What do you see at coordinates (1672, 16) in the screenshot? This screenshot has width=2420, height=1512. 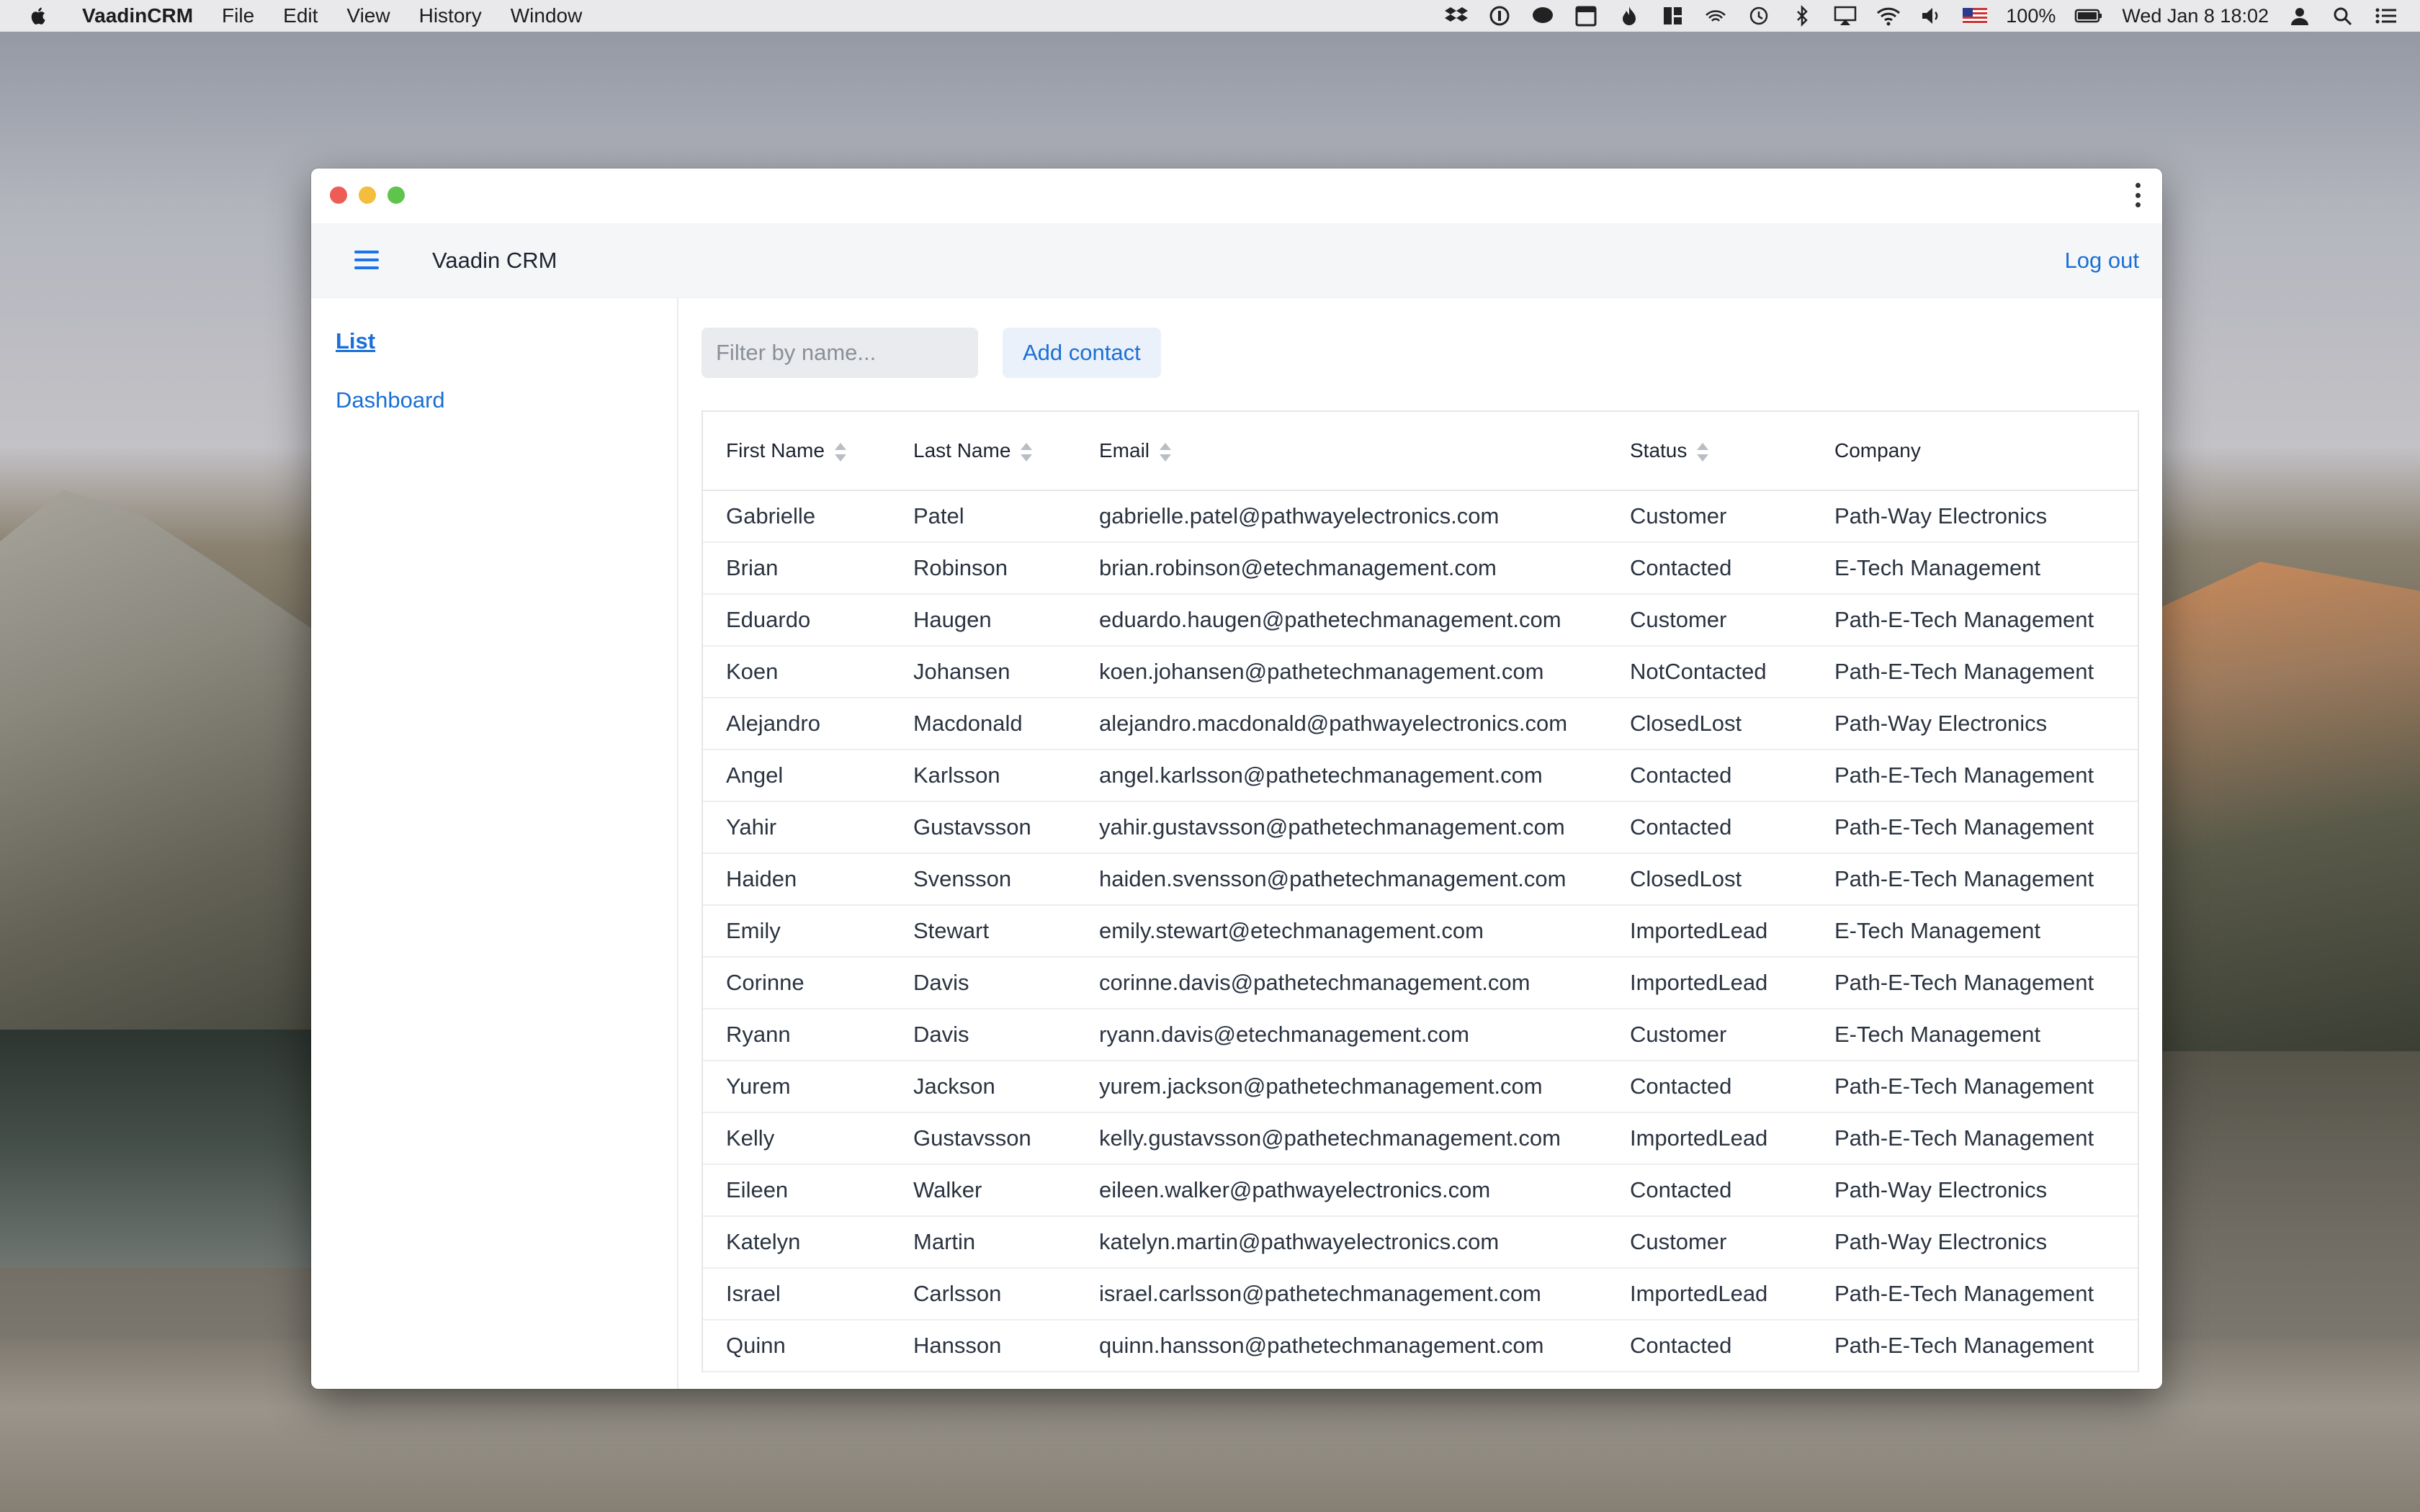 I see `window-layout-icon` at bounding box center [1672, 16].